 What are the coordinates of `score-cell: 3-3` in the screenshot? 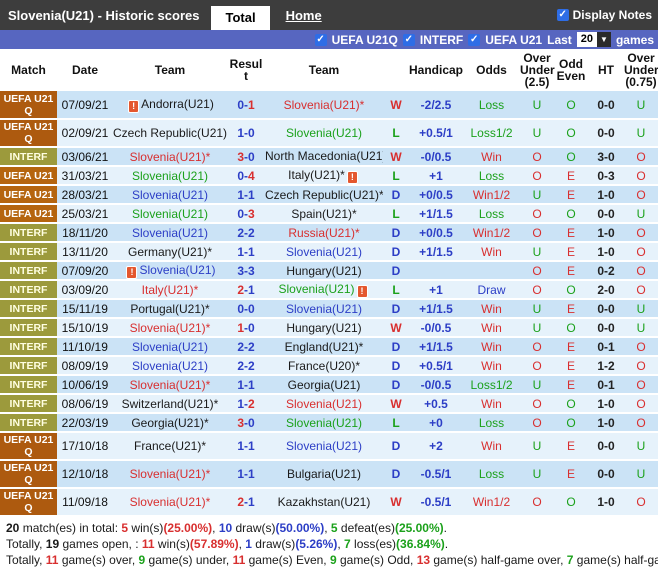 It's located at (246, 271).